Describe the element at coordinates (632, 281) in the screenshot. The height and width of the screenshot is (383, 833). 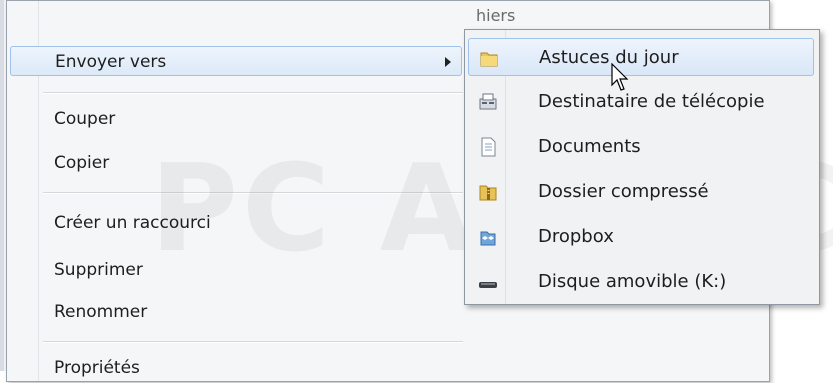
I see `submenu-item-label: Disque amovible (K:)` at that location.